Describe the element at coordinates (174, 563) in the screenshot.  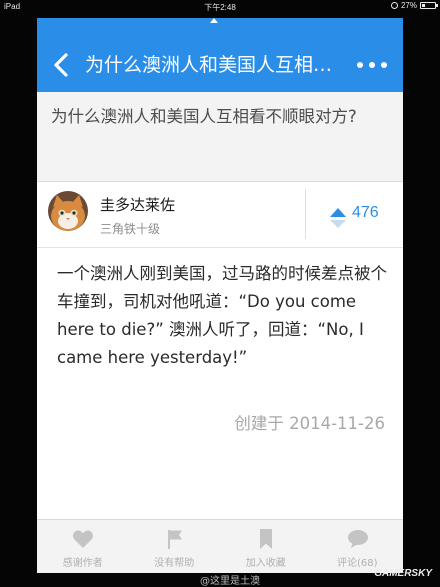
I see `tab-label: 没有帮助` at that location.